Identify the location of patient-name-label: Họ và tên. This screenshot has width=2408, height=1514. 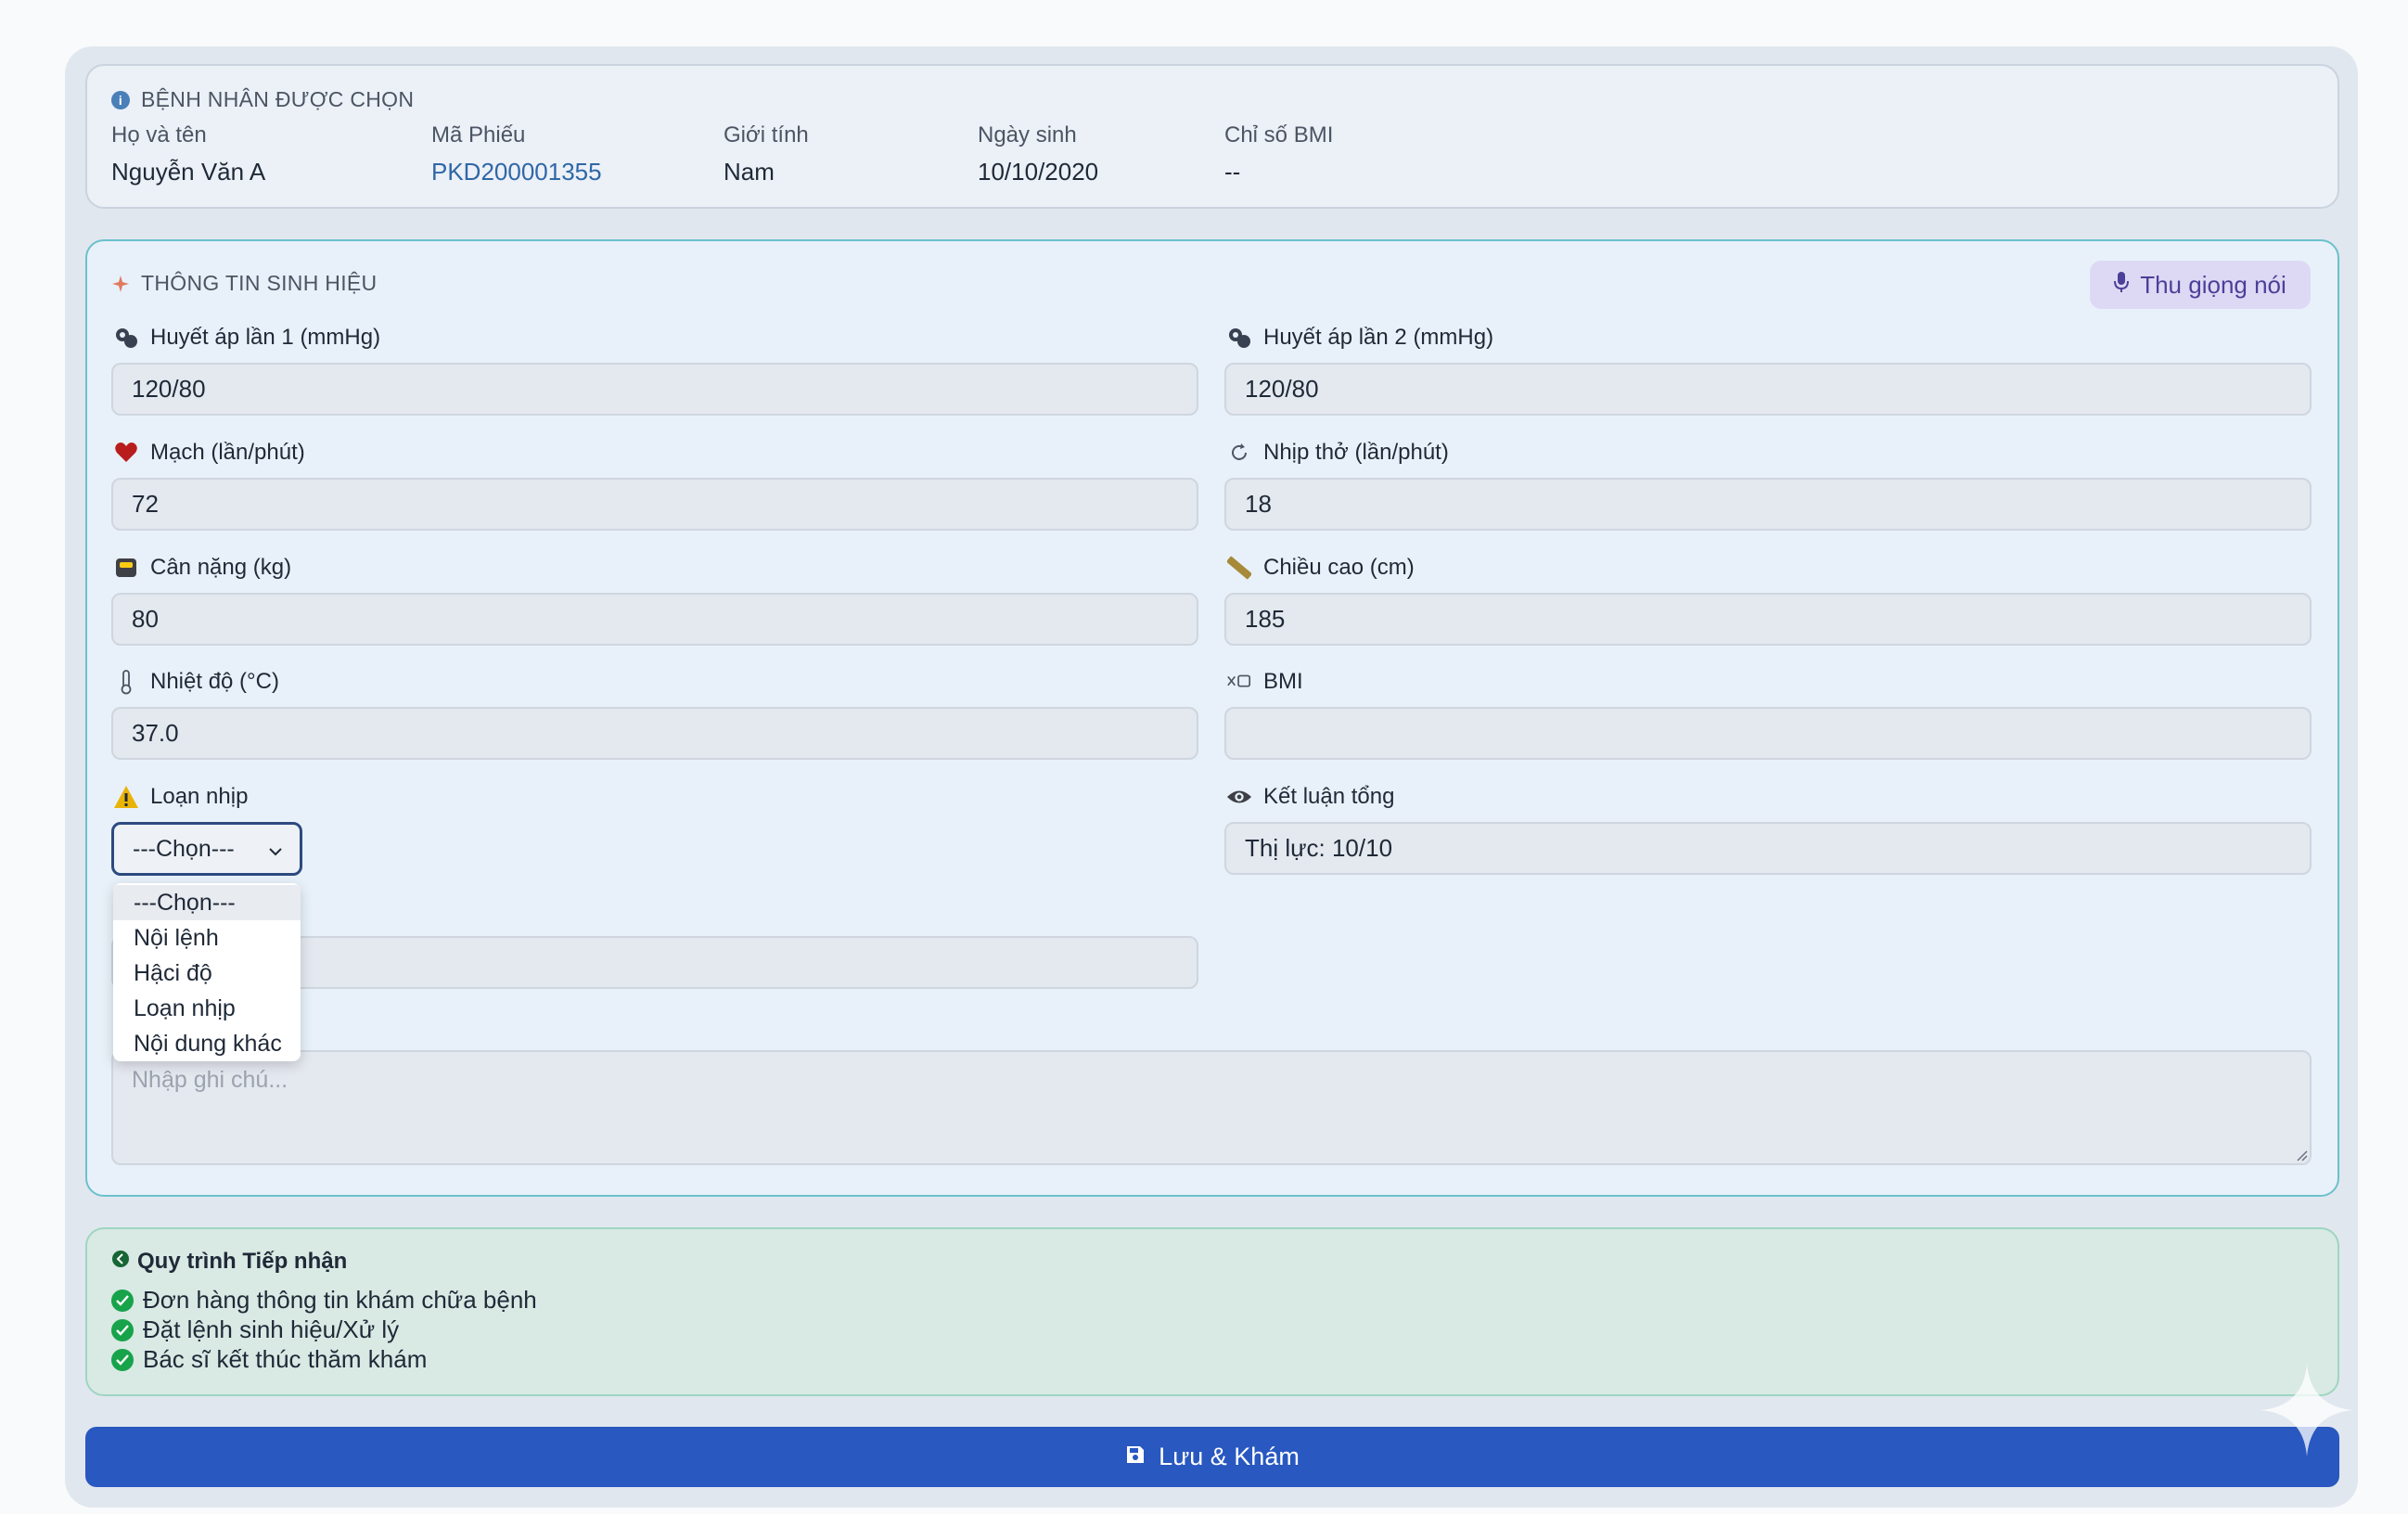
(159, 135).